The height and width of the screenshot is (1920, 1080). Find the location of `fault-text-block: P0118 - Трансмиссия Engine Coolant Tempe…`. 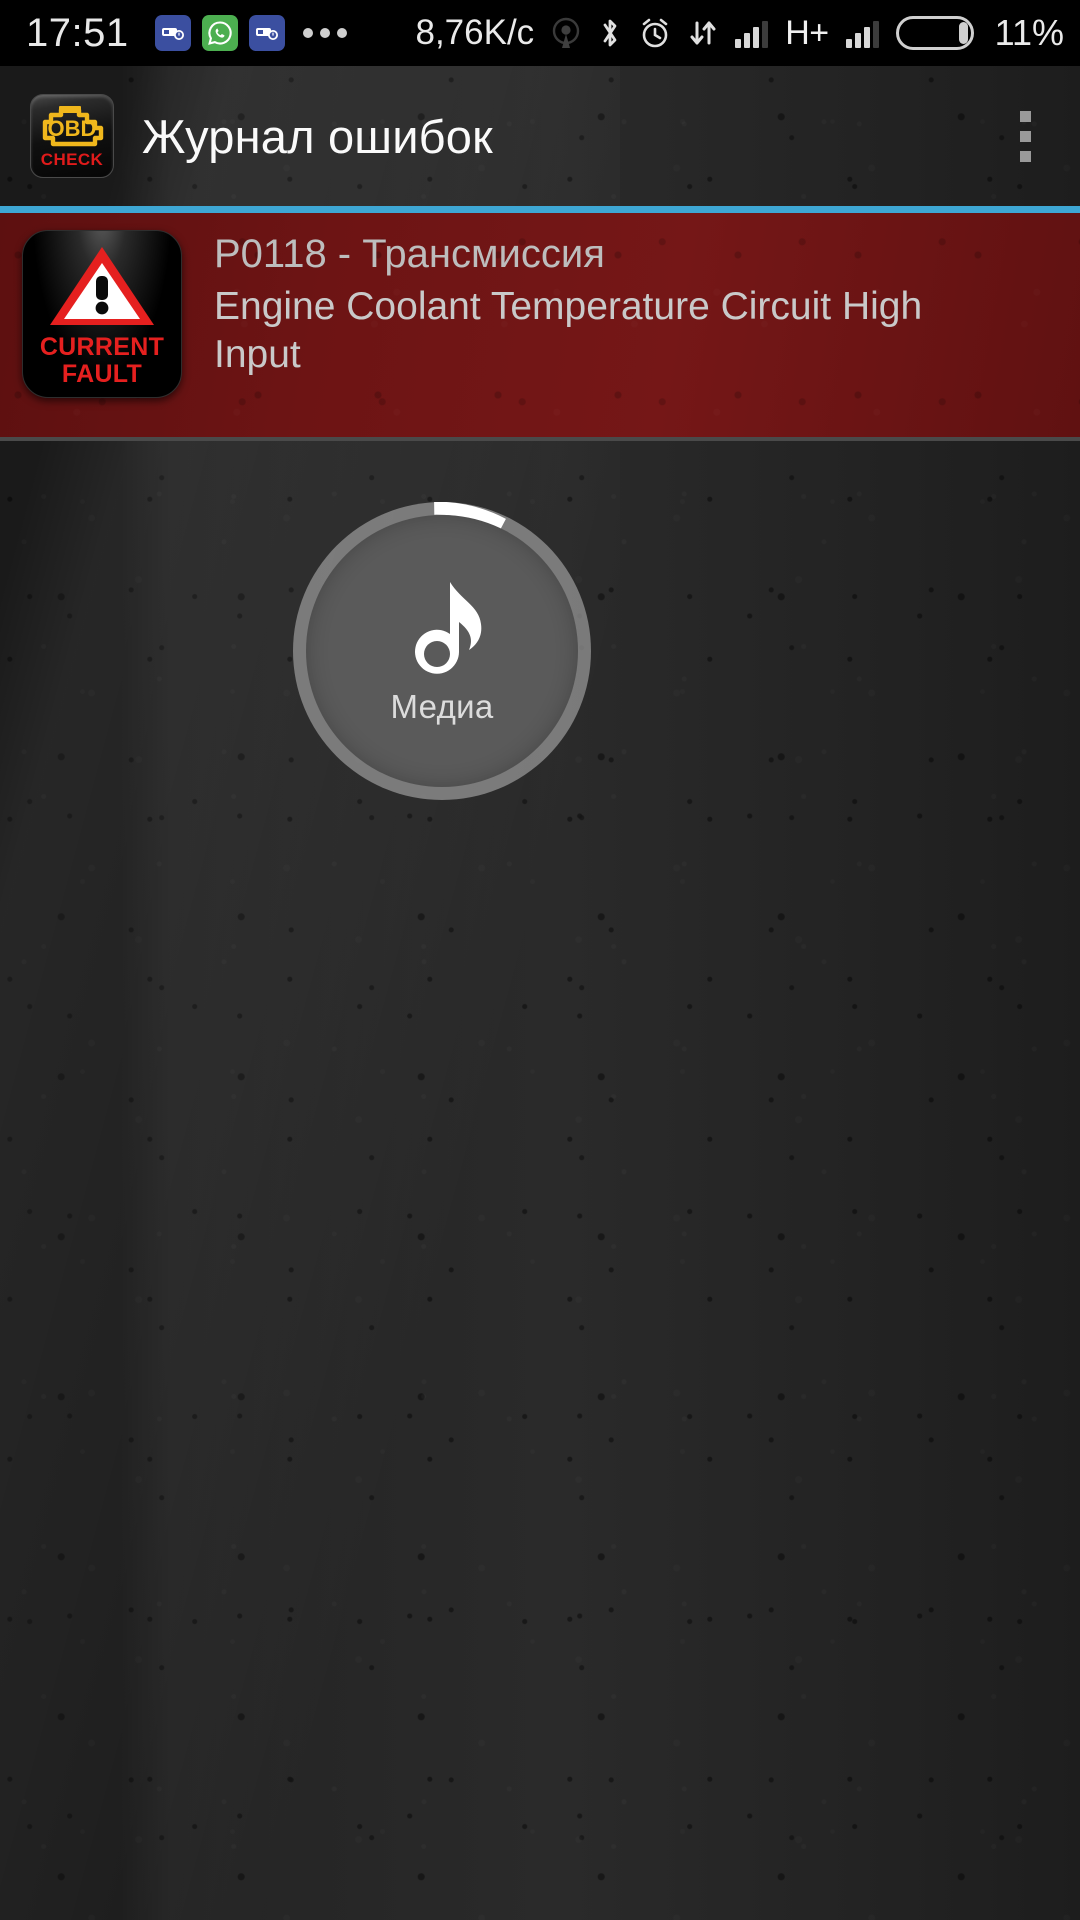

fault-text-block: P0118 - Трансмиссия Engine Coolant Tempe… is located at coordinates (626, 304).